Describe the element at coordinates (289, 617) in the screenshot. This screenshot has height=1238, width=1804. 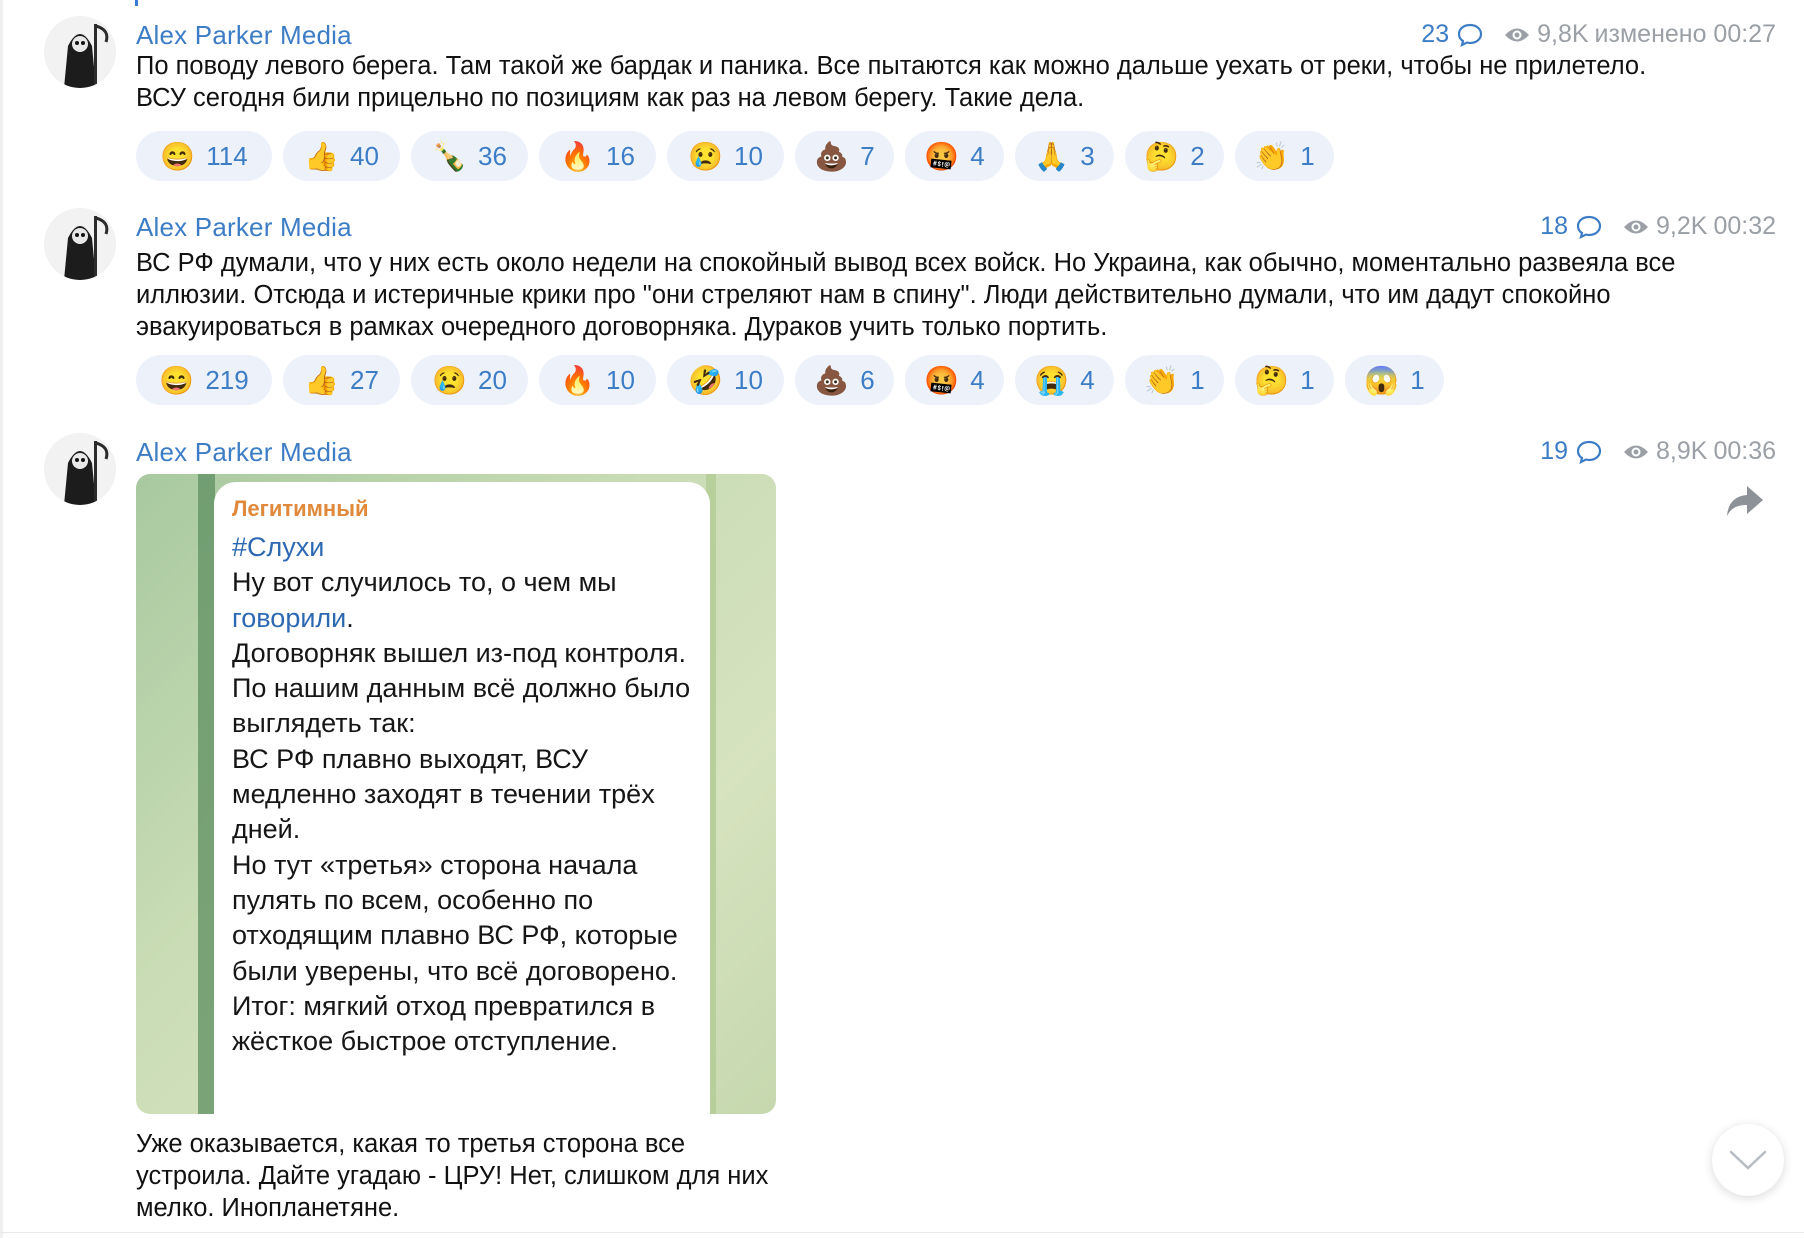
I see `inline-link: говорили` at that location.